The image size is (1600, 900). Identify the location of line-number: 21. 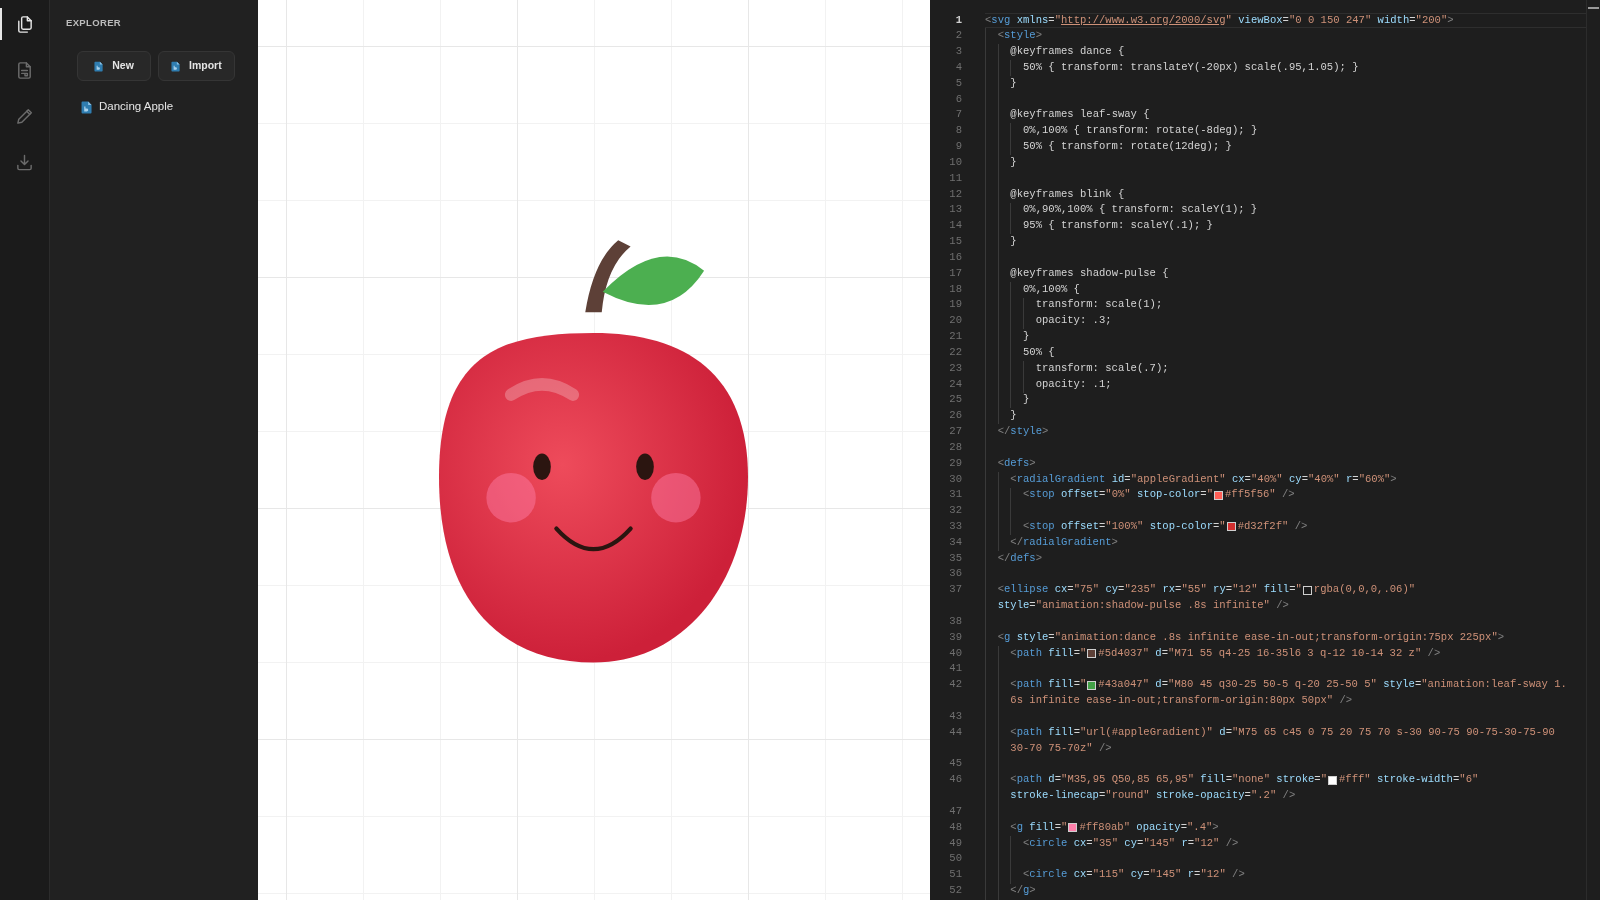
(955, 336).